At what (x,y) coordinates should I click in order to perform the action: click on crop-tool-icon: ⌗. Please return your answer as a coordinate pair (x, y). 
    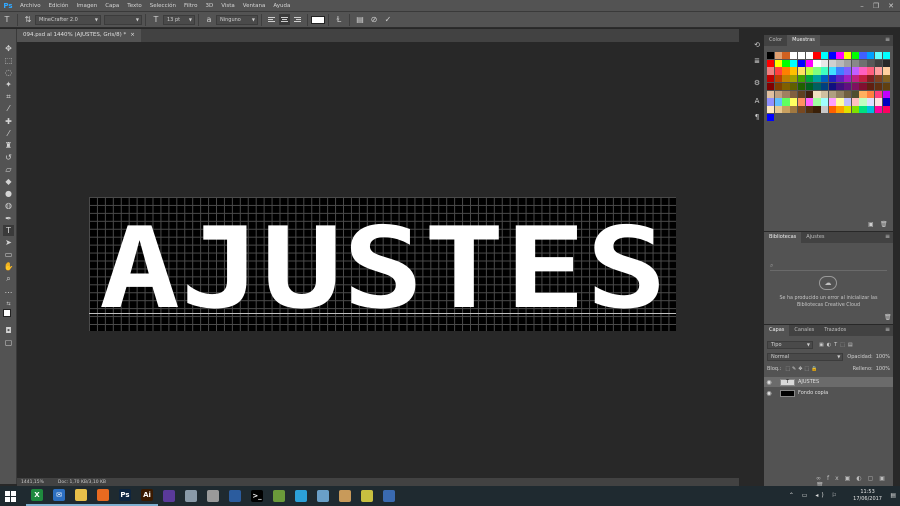
    Looking at the image, I should click on (8, 96).